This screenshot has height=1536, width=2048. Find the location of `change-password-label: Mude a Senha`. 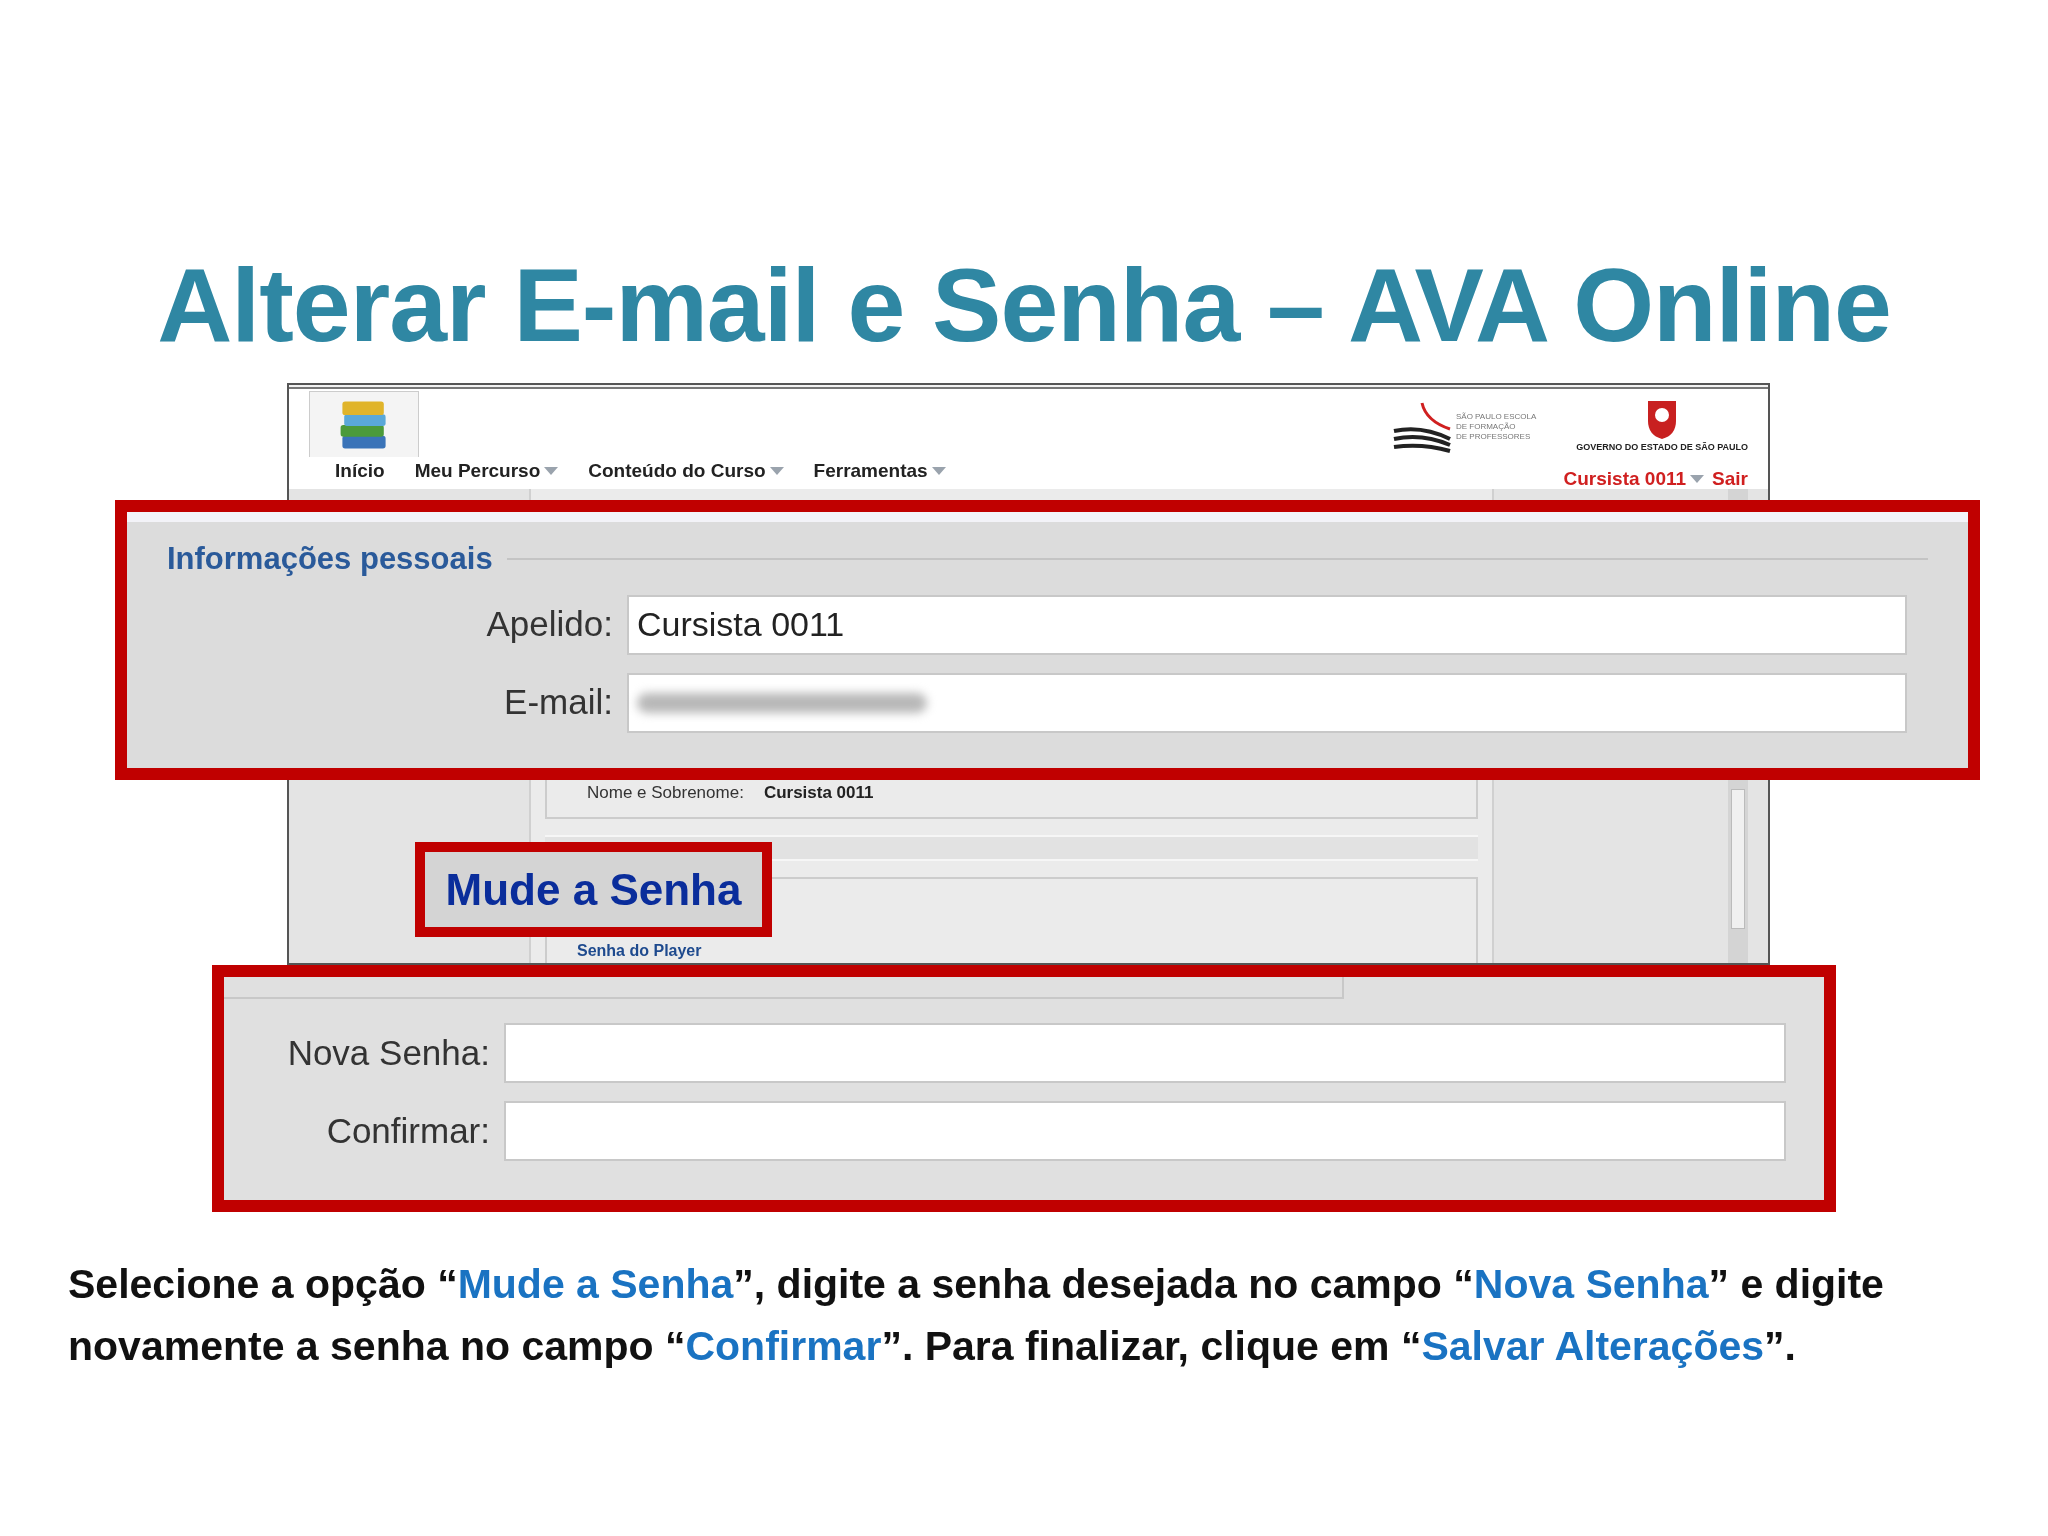

change-password-label: Mude a Senha is located at coordinates (593, 889).